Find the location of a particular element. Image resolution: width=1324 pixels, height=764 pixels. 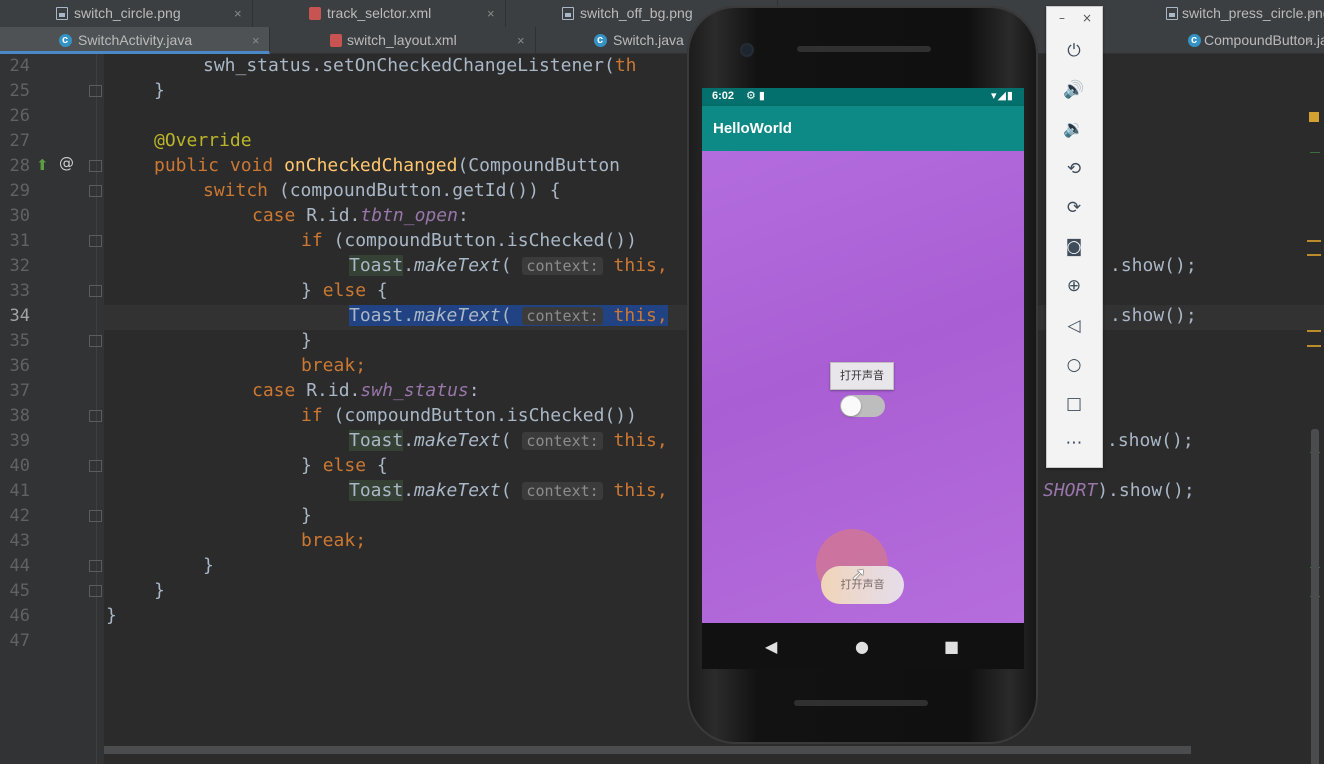

back-nav-icon: ◀ is located at coordinates (771, 646).